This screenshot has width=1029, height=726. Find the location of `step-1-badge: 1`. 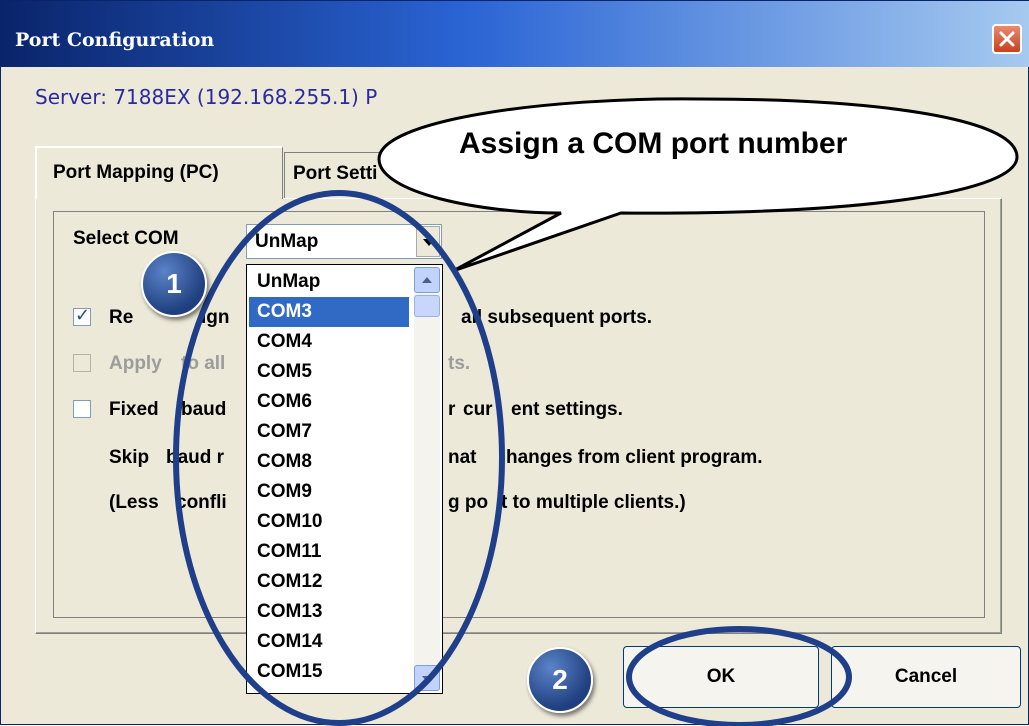

step-1-badge: 1 is located at coordinates (174, 284).